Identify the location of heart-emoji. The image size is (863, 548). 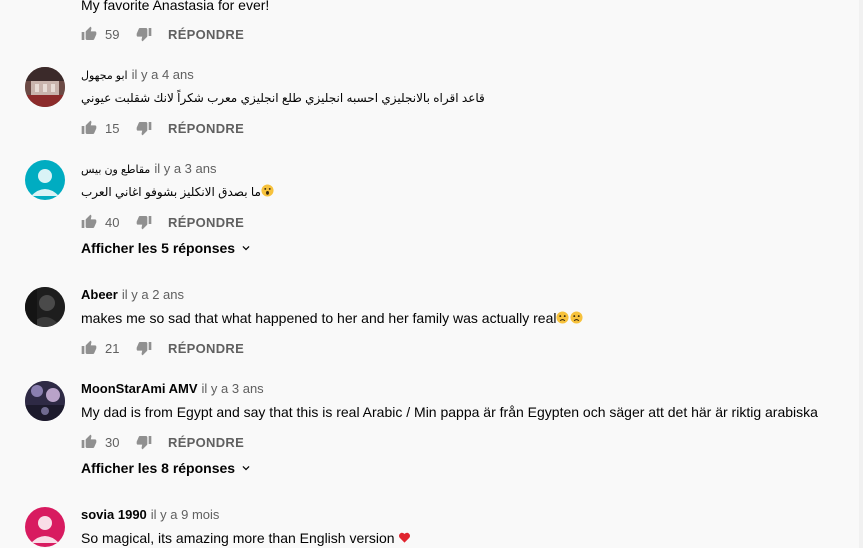
(405, 537).